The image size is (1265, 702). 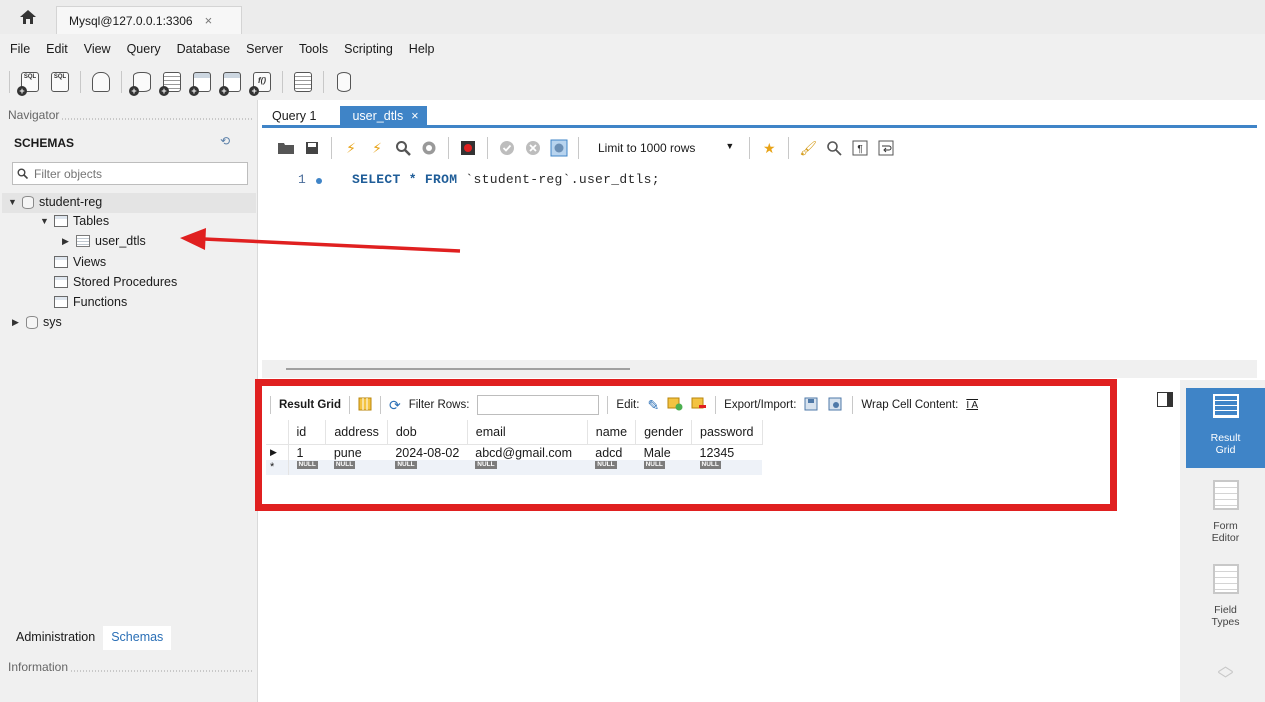 I want to click on word-wrap-icon, so click(x=886, y=148).